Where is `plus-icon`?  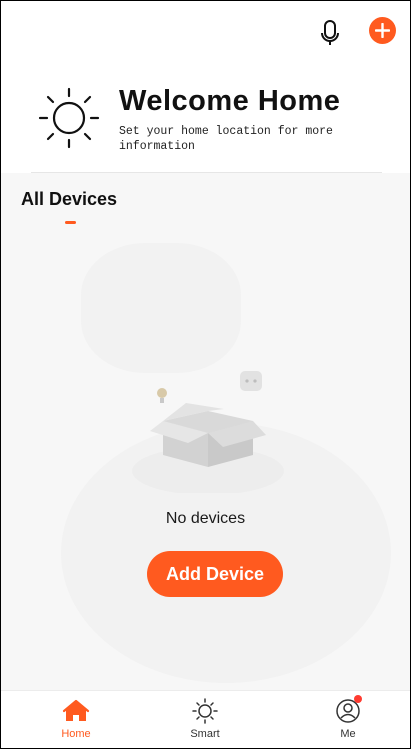 plus-icon is located at coordinates (382, 30).